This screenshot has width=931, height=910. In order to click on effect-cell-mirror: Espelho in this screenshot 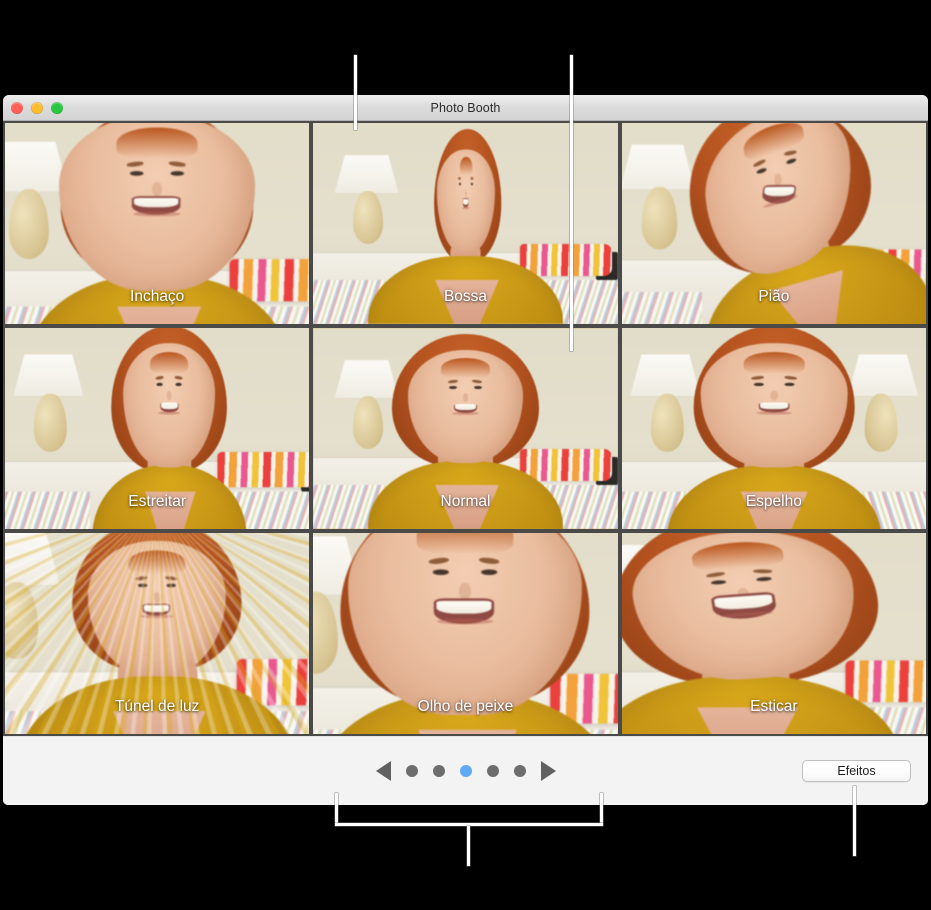, I will do `click(773, 428)`.